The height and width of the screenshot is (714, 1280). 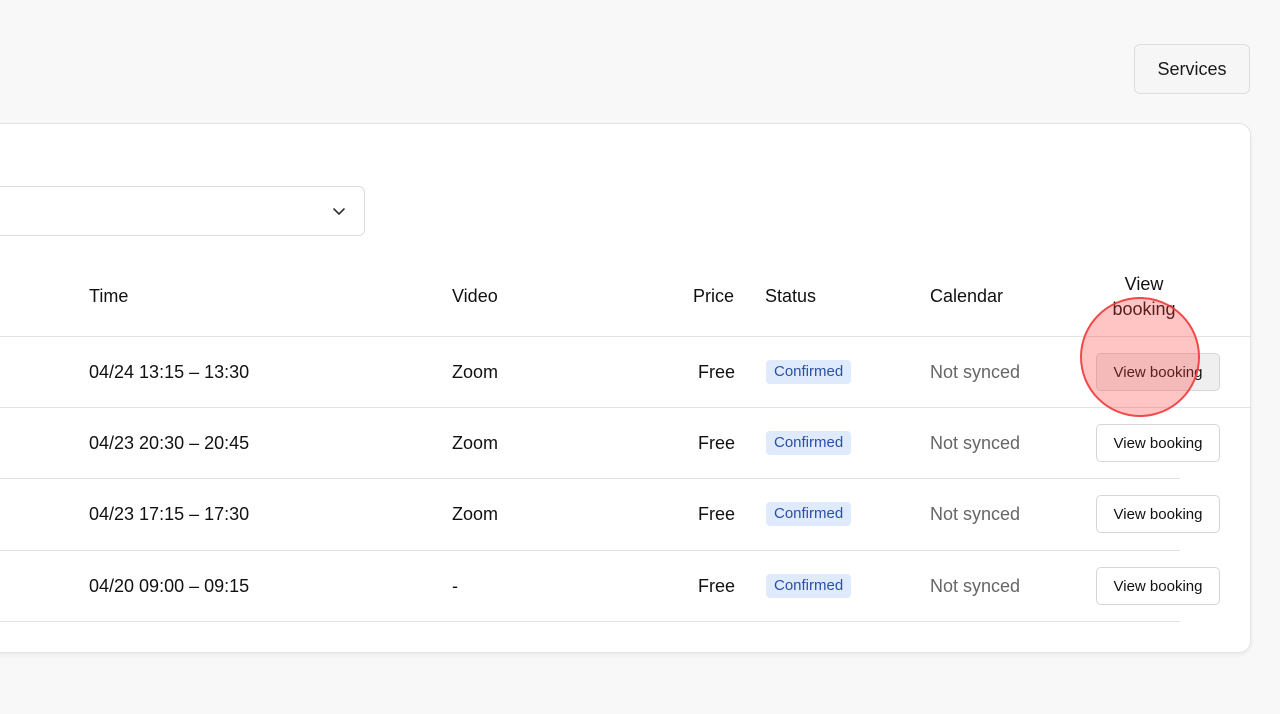 I want to click on row-time: 04/23 17:15 – 17:30, so click(x=169, y=514).